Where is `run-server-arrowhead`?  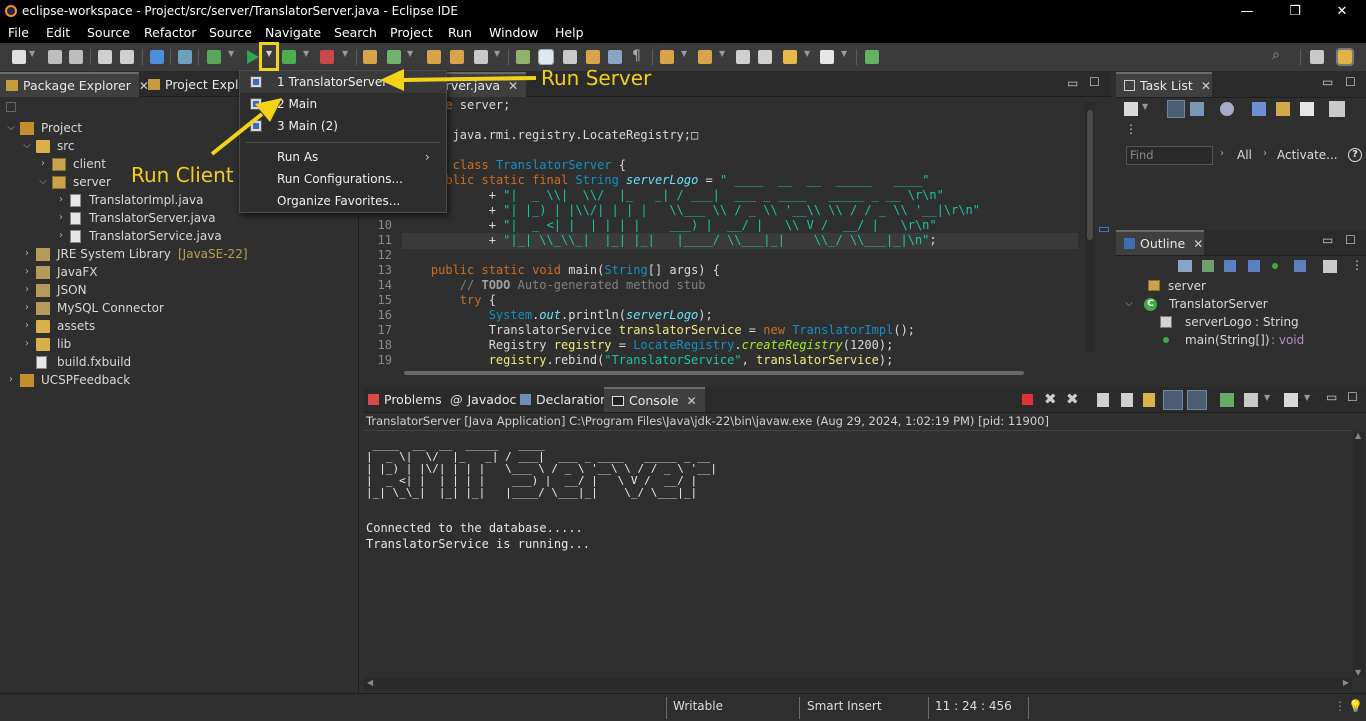
run-server-arrowhead is located at coordinates (392, 80).